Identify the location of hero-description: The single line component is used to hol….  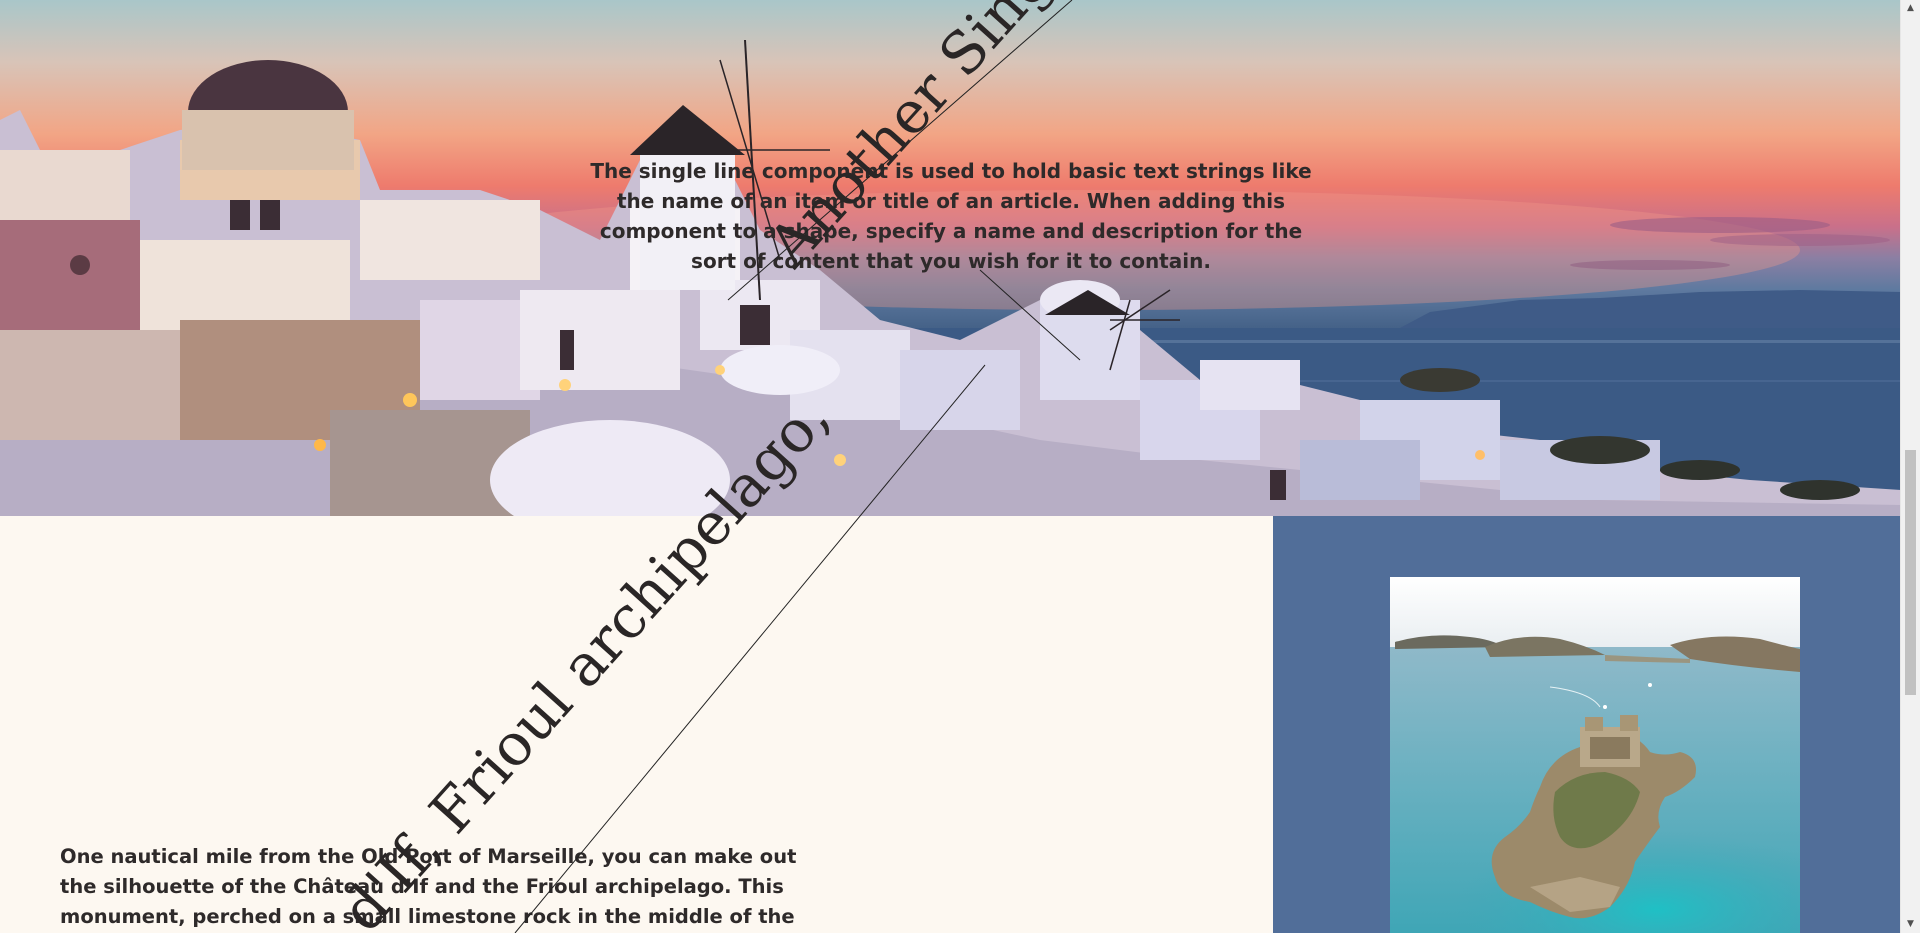
(951, 216).